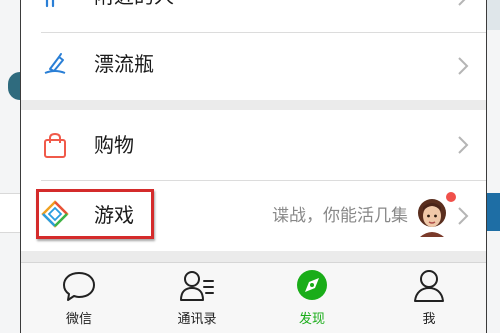 The width and height of the screenshot is (500, 333). Describe the element at coordinates (55, 145) in the screenshot. I see `shopping-bag-icon` at that location.